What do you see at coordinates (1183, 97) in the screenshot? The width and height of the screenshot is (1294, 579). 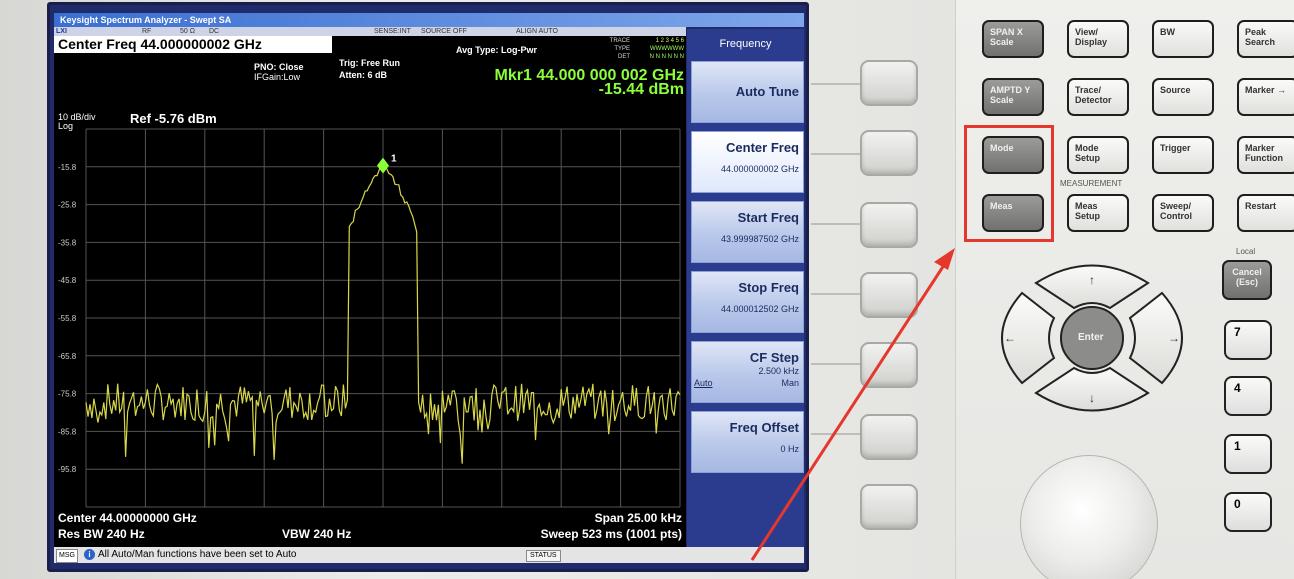 I see `source-key: Source` at bounding box center [1183, 97].